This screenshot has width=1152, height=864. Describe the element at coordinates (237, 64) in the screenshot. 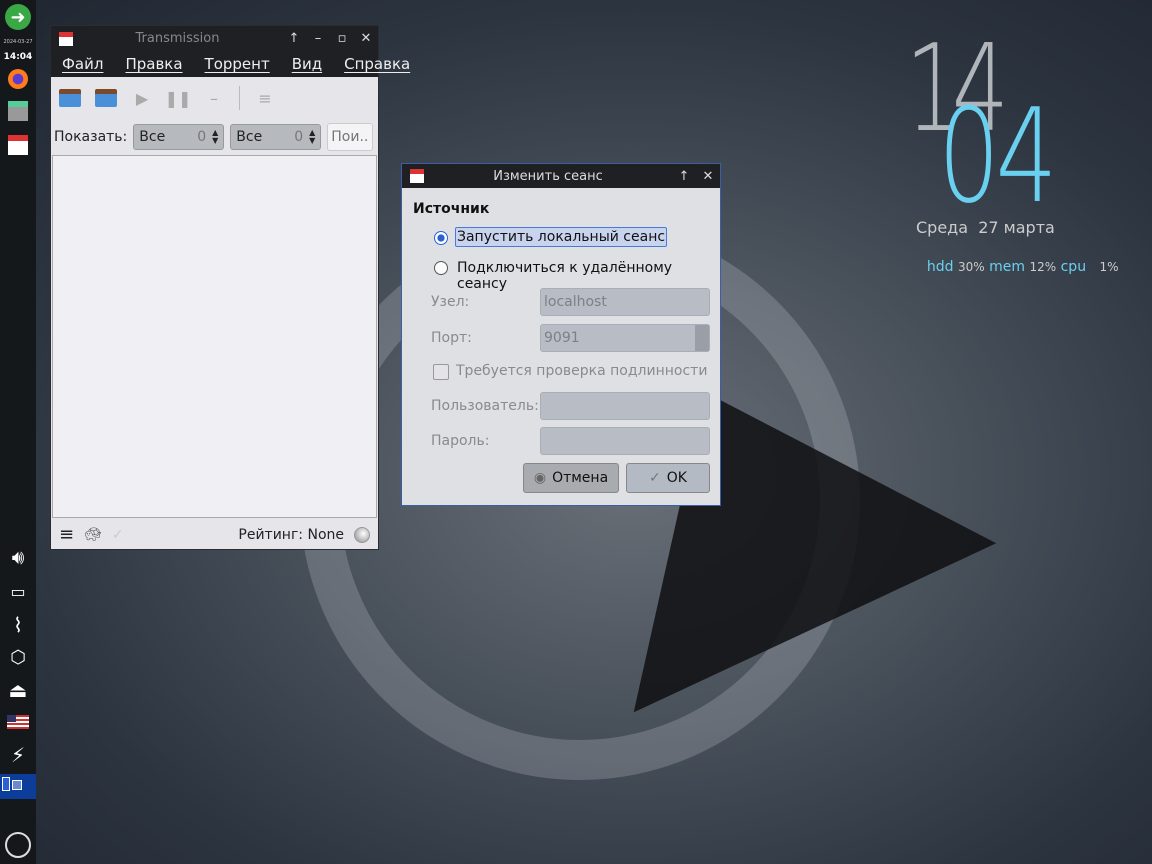

I see `menu-torrent: Торрент` at that location.